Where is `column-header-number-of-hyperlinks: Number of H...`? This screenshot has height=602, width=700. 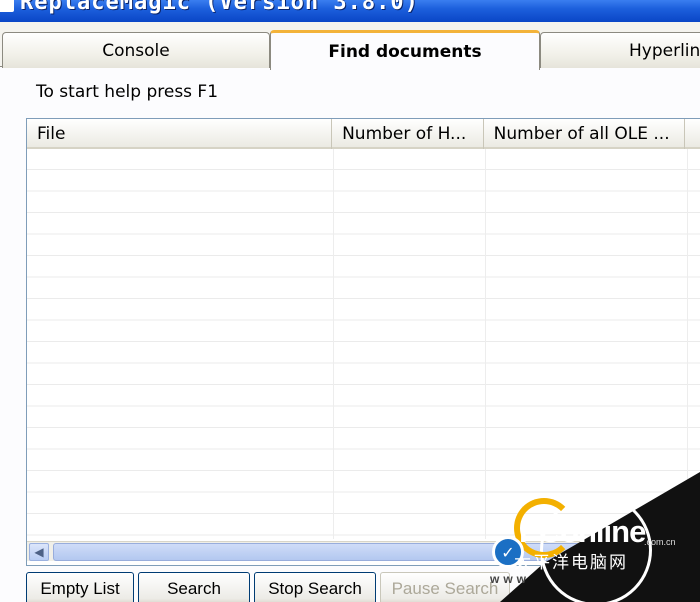
column-header-number-of-hyperlinks: Number of H... is located at coordinates (408, 134).